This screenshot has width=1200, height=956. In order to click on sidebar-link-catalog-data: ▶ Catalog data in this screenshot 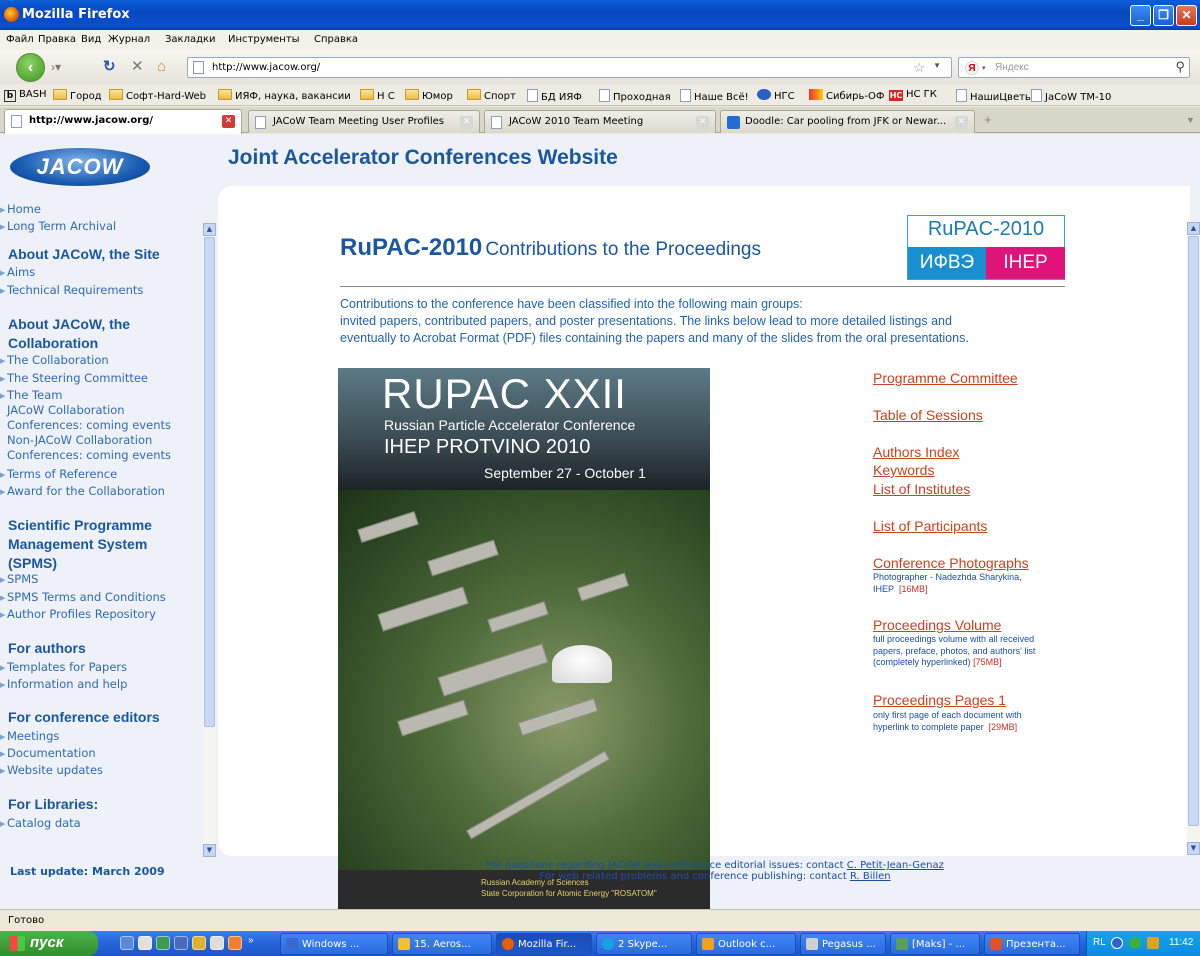, I will do `click(40, 823)`.